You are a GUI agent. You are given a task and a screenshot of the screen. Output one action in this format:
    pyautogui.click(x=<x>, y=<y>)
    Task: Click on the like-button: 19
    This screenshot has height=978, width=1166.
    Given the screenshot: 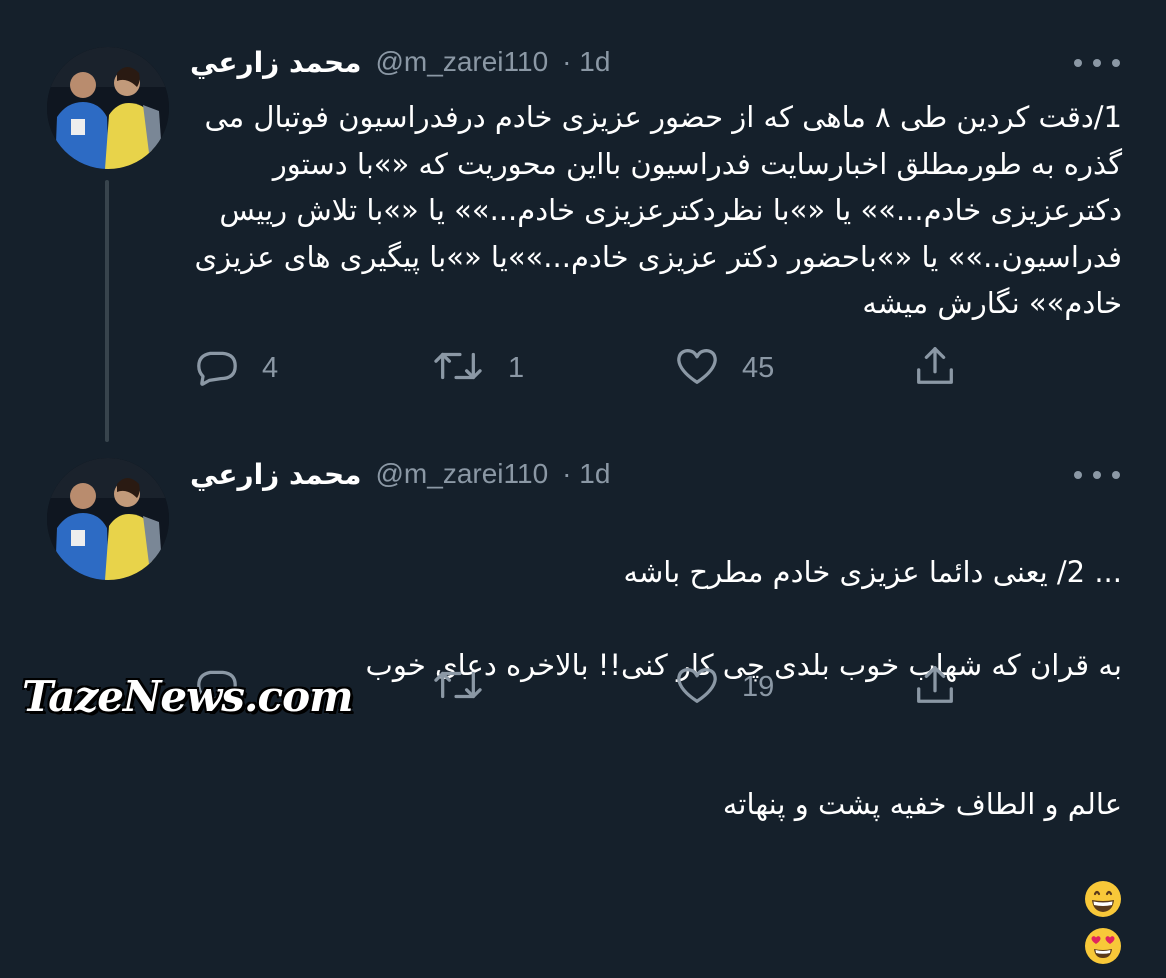 What is the action you would take?
    pyautogui.click(x=724, y=687)
    